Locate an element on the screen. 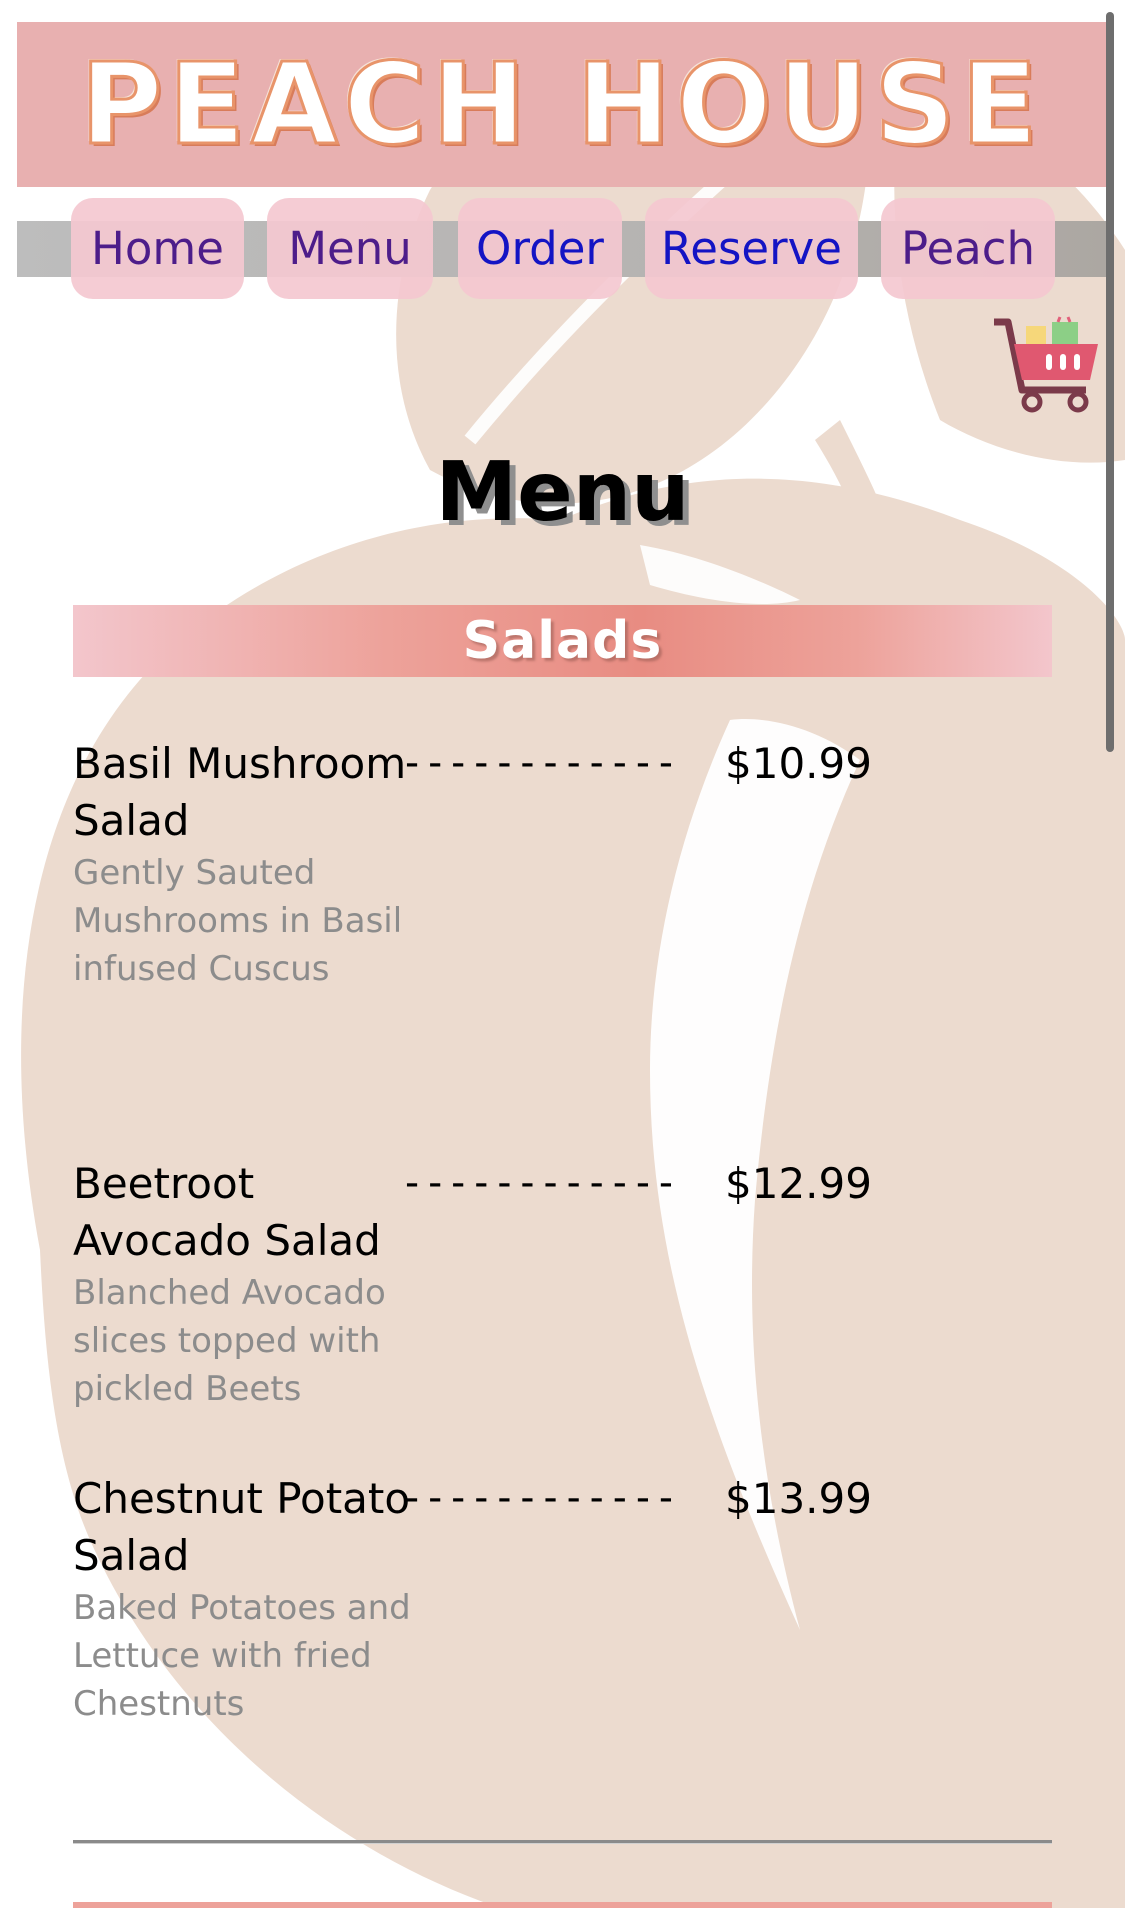  page-title: Menu is located at coordinates (562, 492).